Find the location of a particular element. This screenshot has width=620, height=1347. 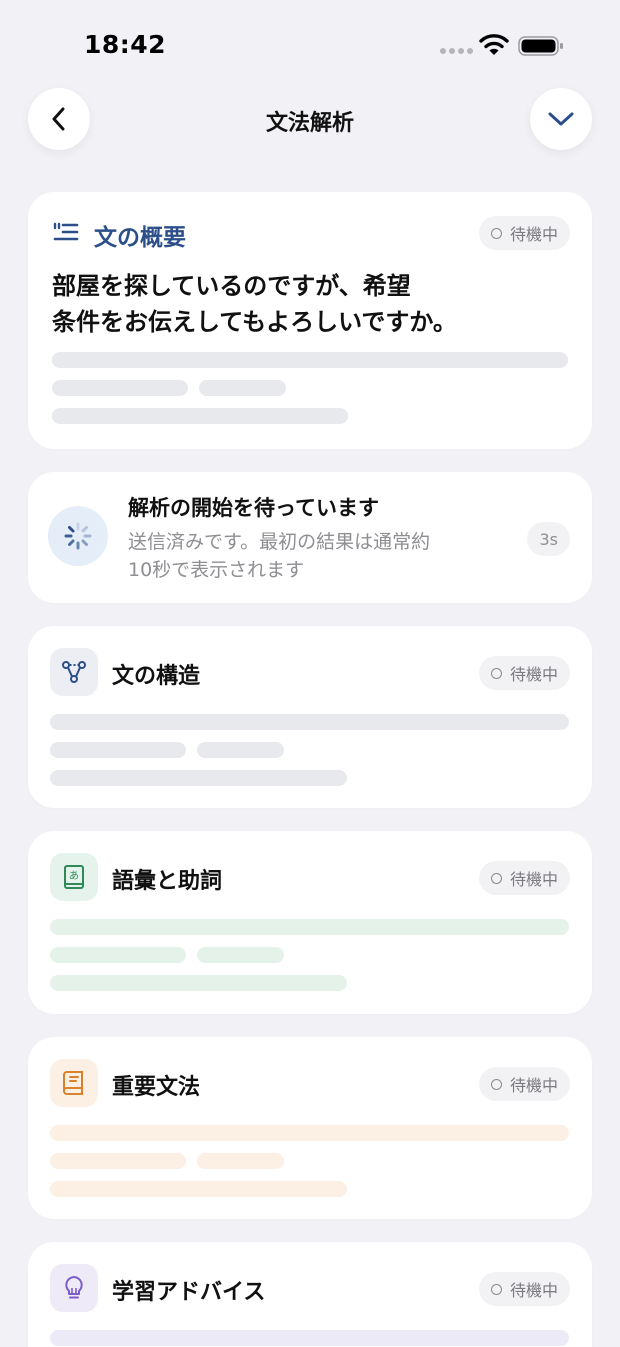

chevron-down-icon is located at coordinates (561, 119).